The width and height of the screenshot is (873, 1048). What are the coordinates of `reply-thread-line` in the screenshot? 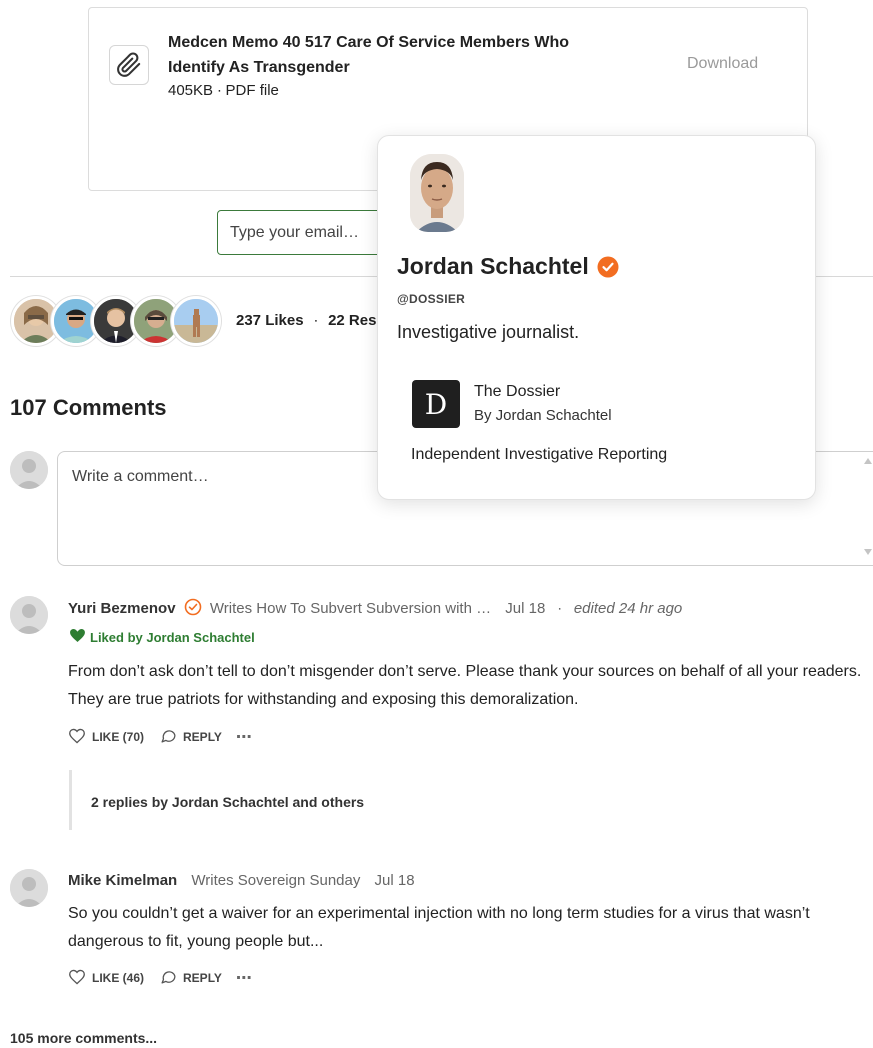 It's located at (70, 800).